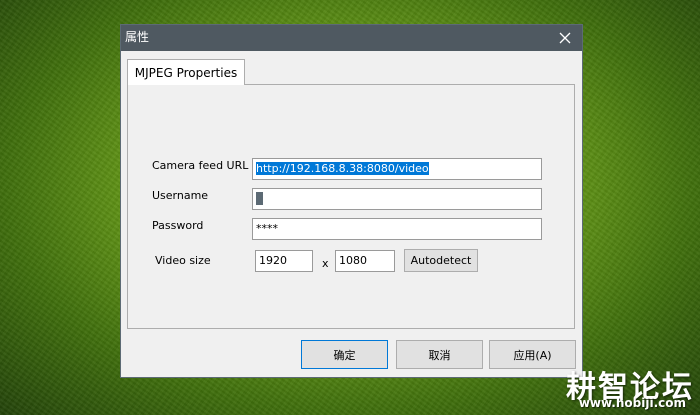 This screenshot has width=700, height=415. I want to click on video-size-label: Video size, so click(183, 260).